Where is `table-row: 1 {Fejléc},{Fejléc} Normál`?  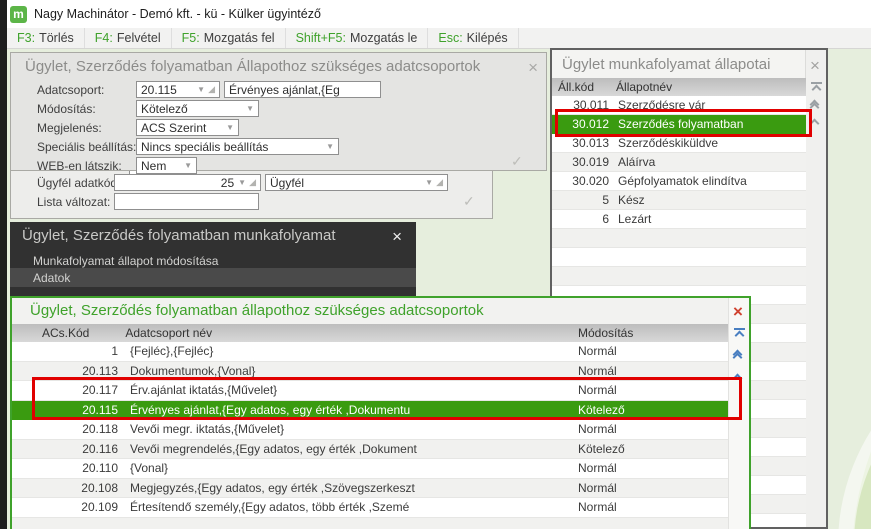
table-row: 1 {Fejléc},{Fejléc} Normál is located at coordinates (370, 352).